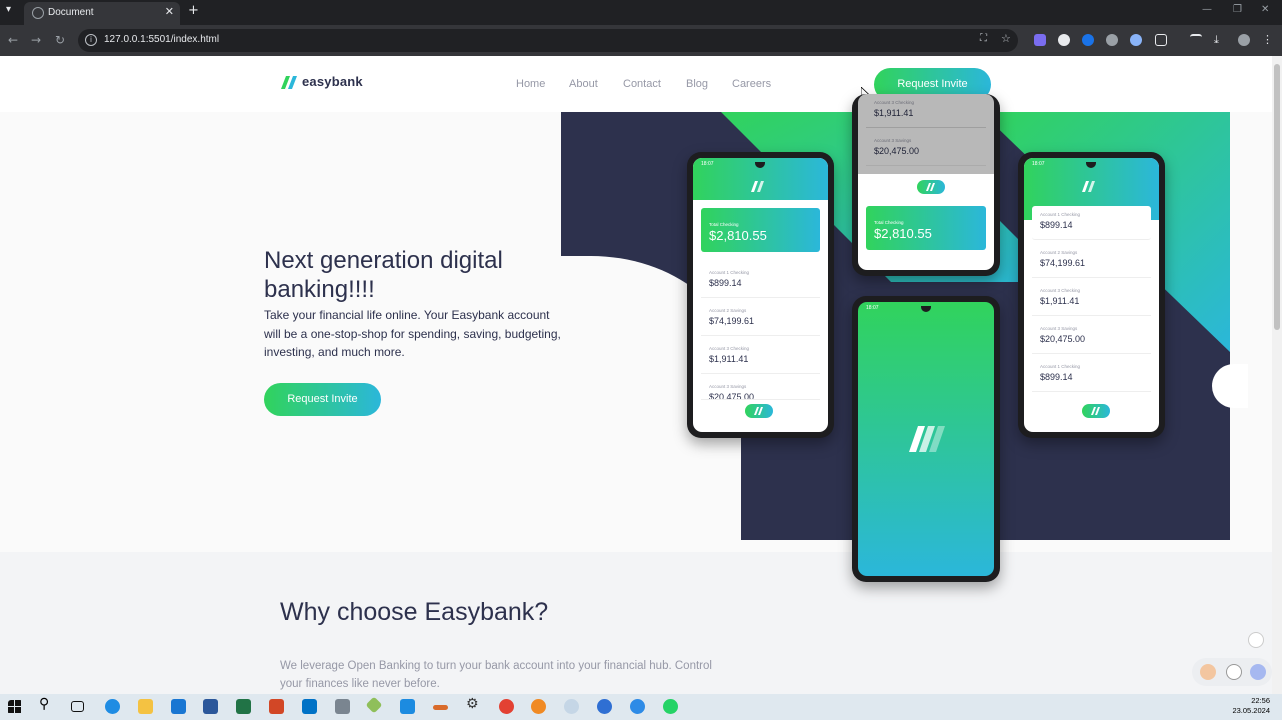 The image size is (1282, 720). What do you see at coordinates (1265, 9) in the screenshot?
I see `close-window-icon: ✕` at bounding box center [1265, 9].